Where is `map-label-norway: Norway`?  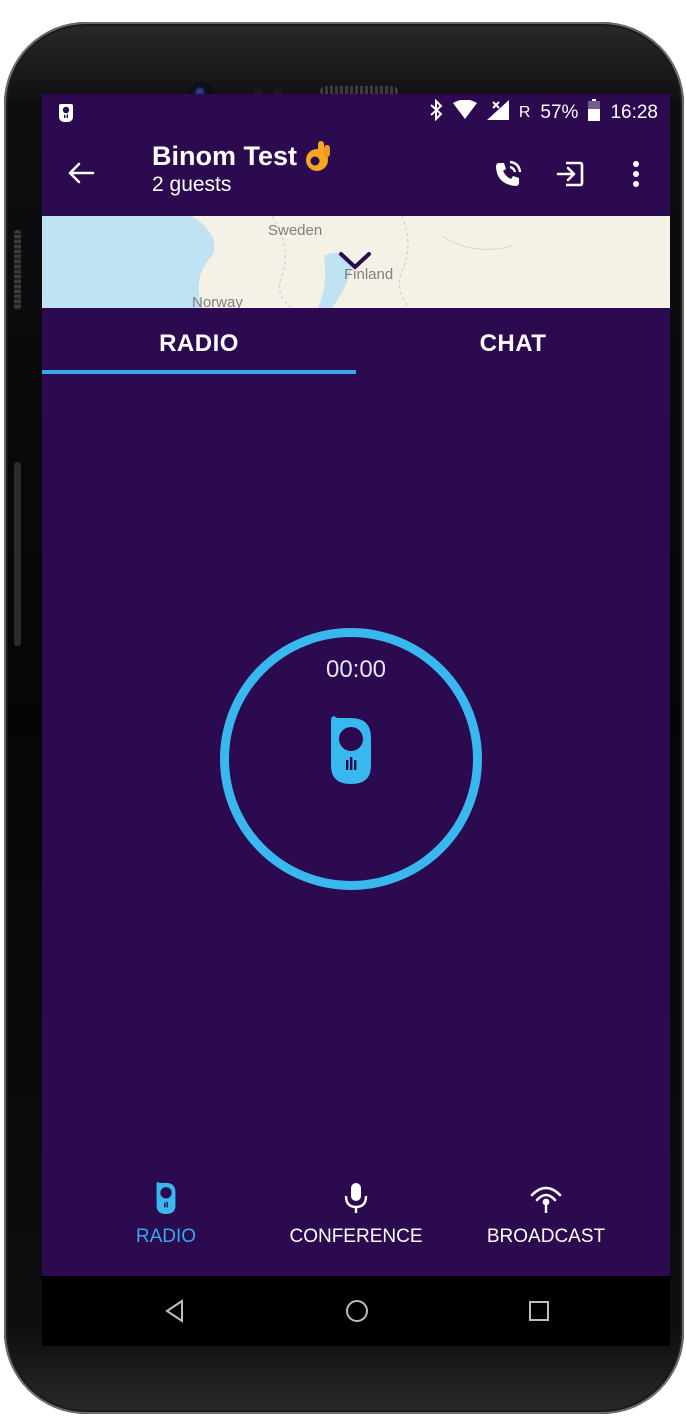 map-label-norway: Norway is located at coordinates (217, 301).